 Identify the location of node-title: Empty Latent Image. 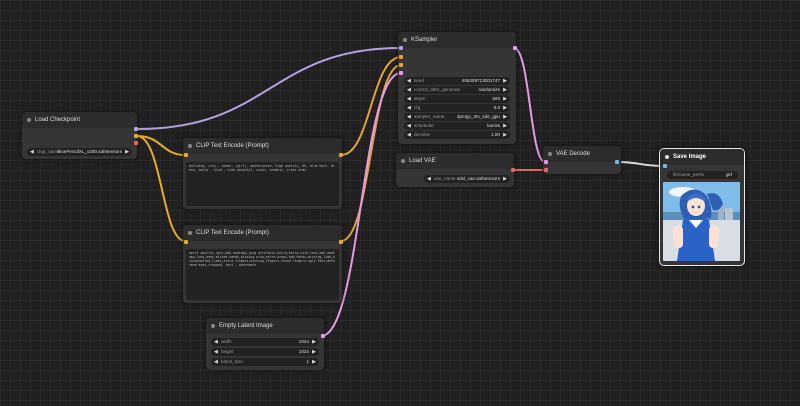
(246, 326).